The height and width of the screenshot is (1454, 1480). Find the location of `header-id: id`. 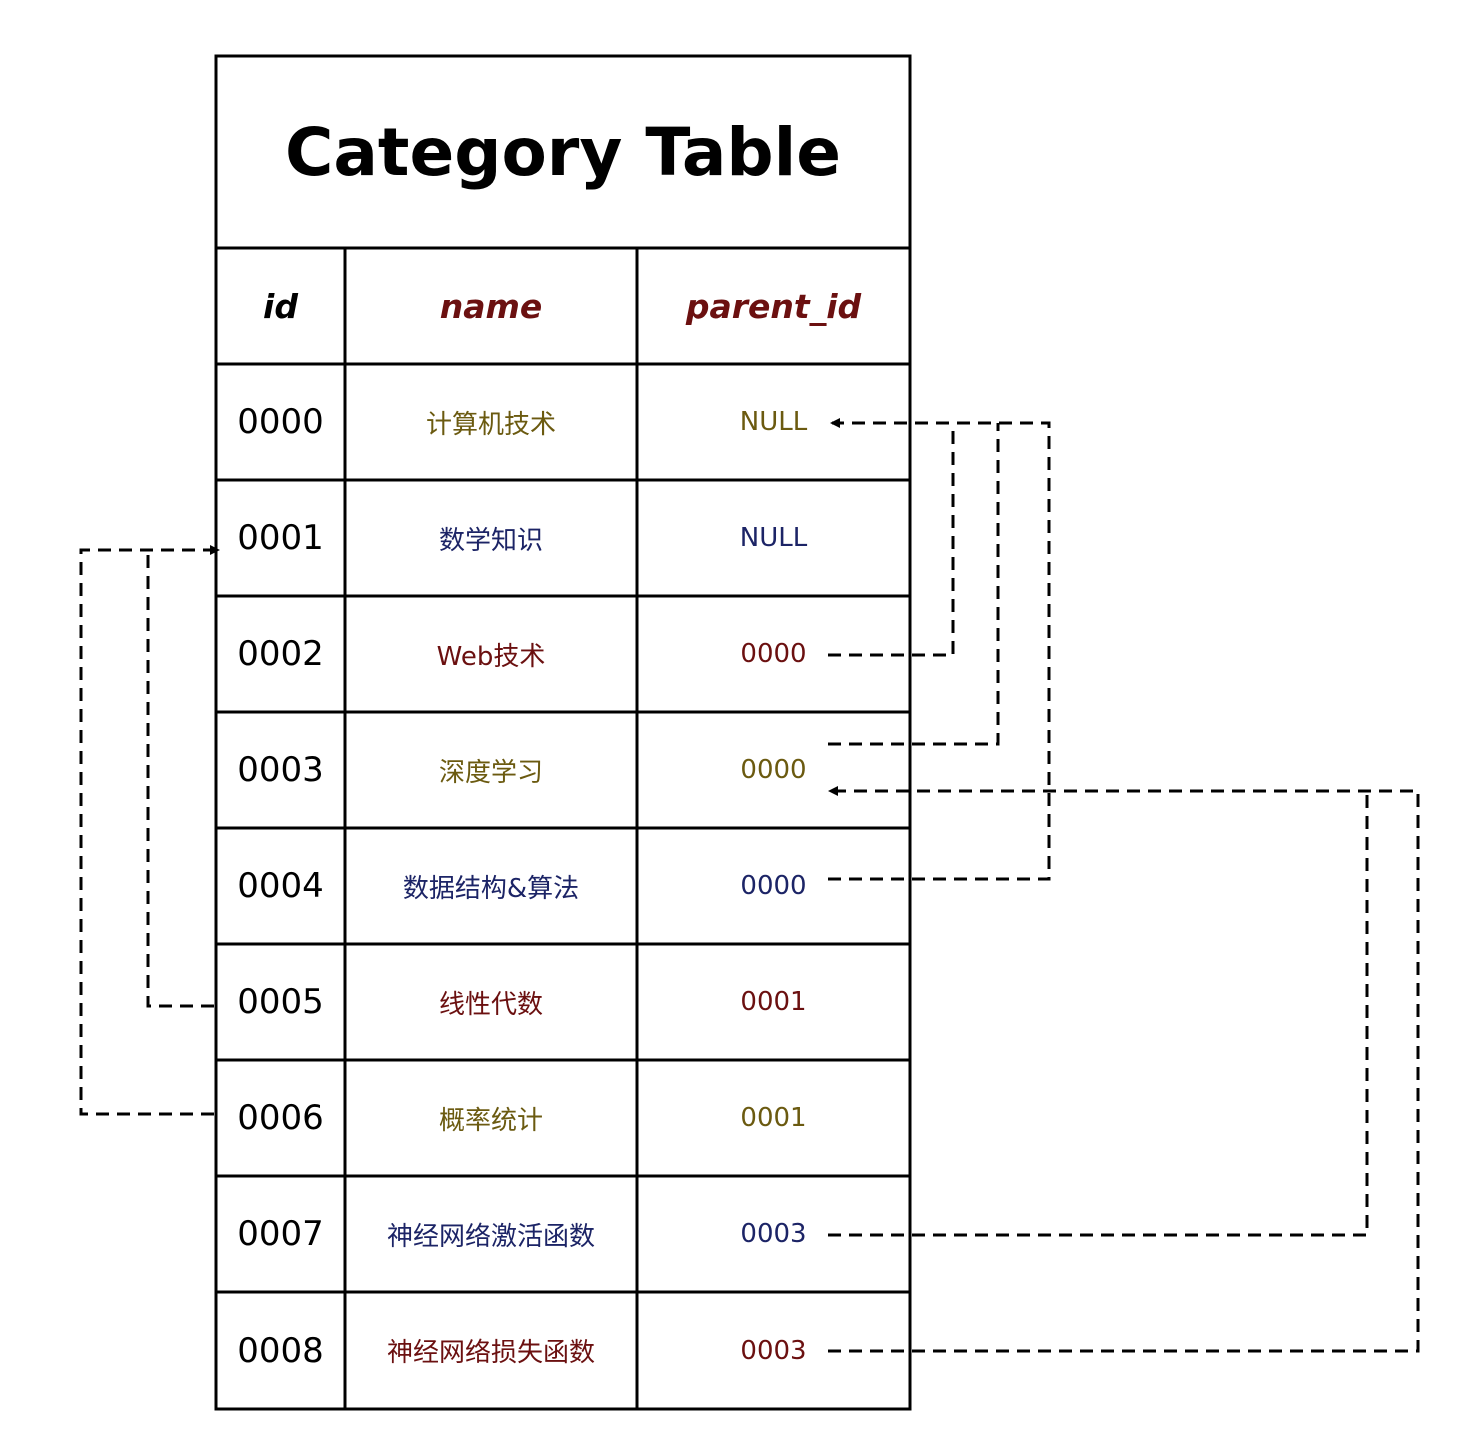

header-id: id is located at coordinates (280, 306).